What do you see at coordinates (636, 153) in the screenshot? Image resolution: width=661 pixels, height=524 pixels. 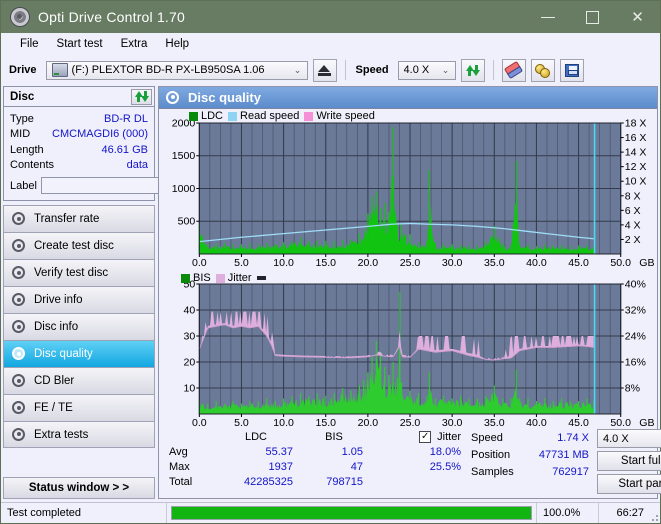 I see `svg-text: 14 X` at bounding box center [636, 153].